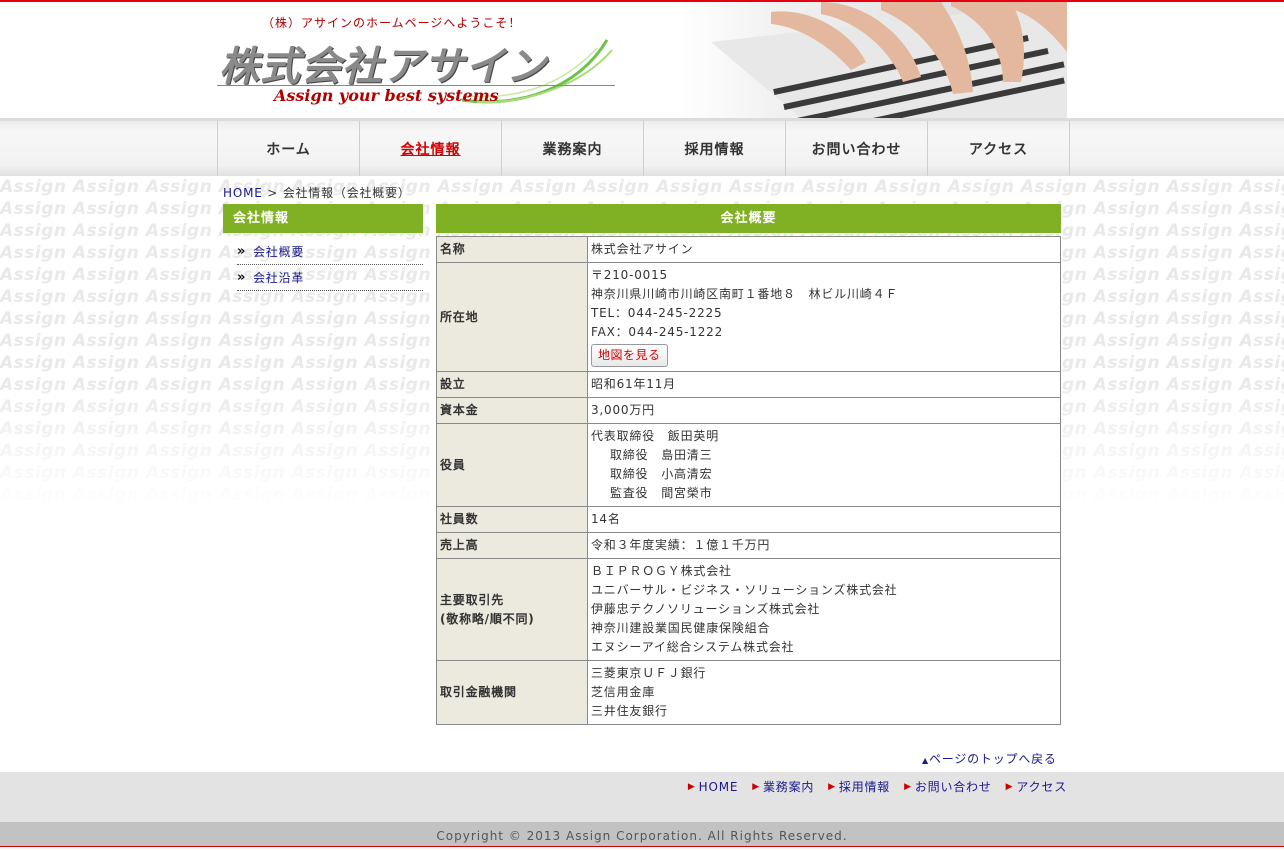 The image size is (1284, 850). Describe the element at coordinates (693, 647) in the screenshot. I see `client-line: エヌシーアイ総合システム株式会社` at that location.